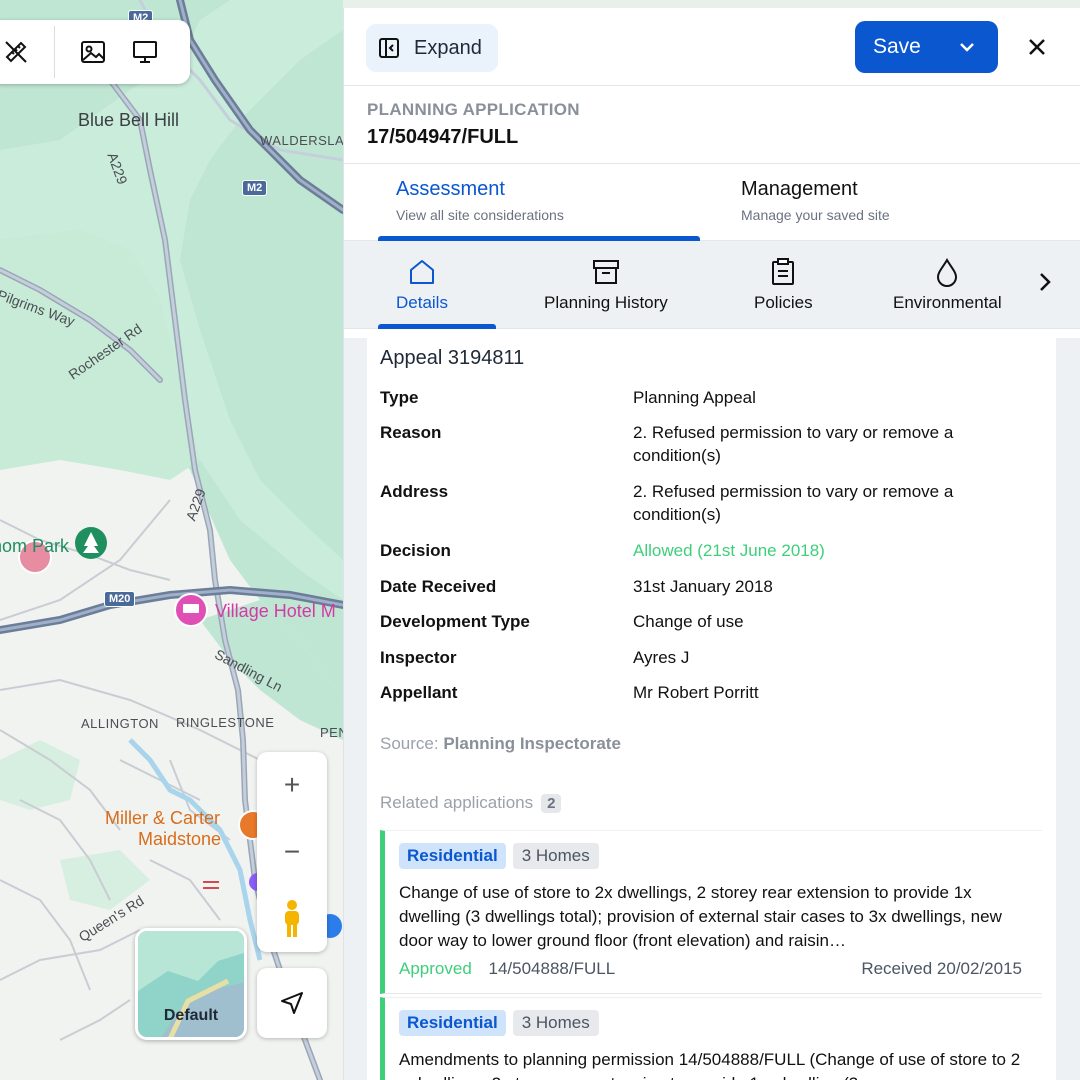 This screenshot has height=1080, width=1080. I want to click on chevron-right-icon, so click(1045, 282).